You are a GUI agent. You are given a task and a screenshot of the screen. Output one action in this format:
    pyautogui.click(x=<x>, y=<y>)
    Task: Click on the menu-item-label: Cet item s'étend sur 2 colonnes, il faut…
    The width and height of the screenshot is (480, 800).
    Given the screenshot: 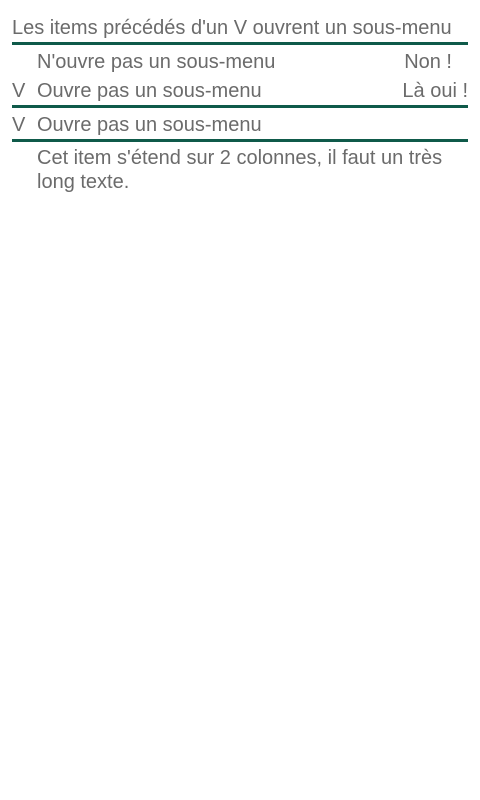 What is the action you would take?
    pyautogui.click(x=240, y=170)
    